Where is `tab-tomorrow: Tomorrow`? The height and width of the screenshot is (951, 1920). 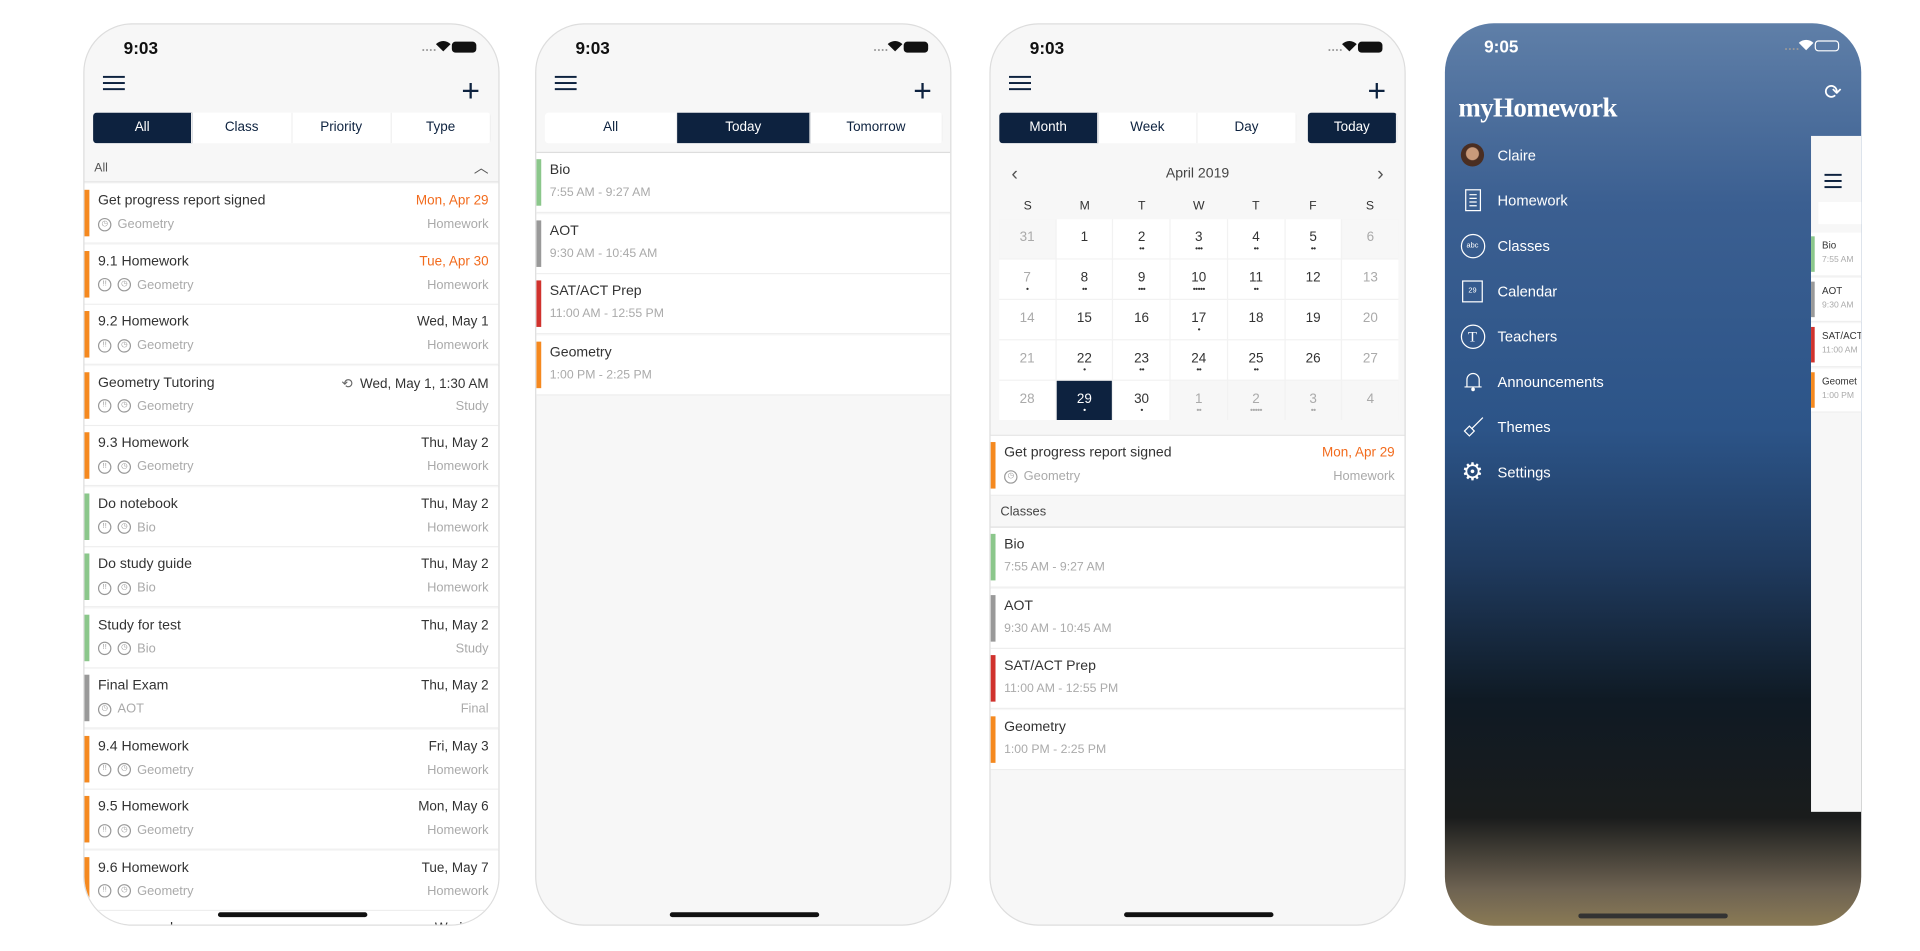 tab-tomorrow: Tomorrow is located at coordinates (876, 128).